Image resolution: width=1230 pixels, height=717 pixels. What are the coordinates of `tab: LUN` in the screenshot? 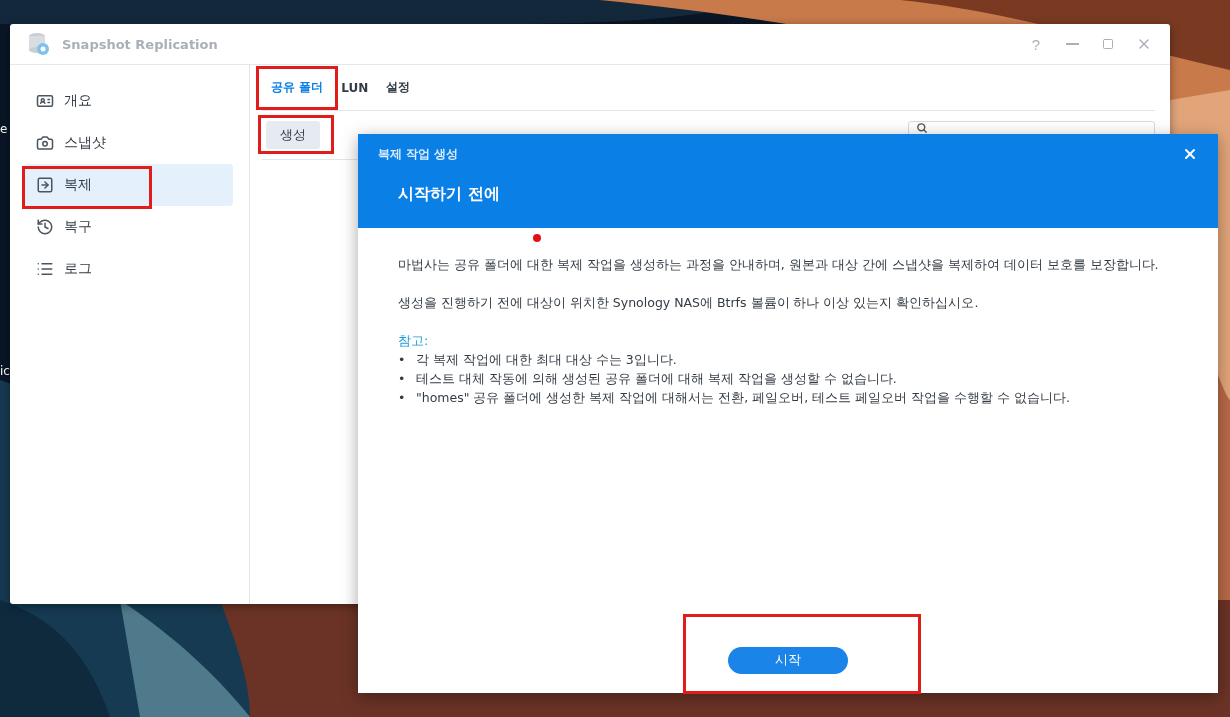 It's located at (355, 87).